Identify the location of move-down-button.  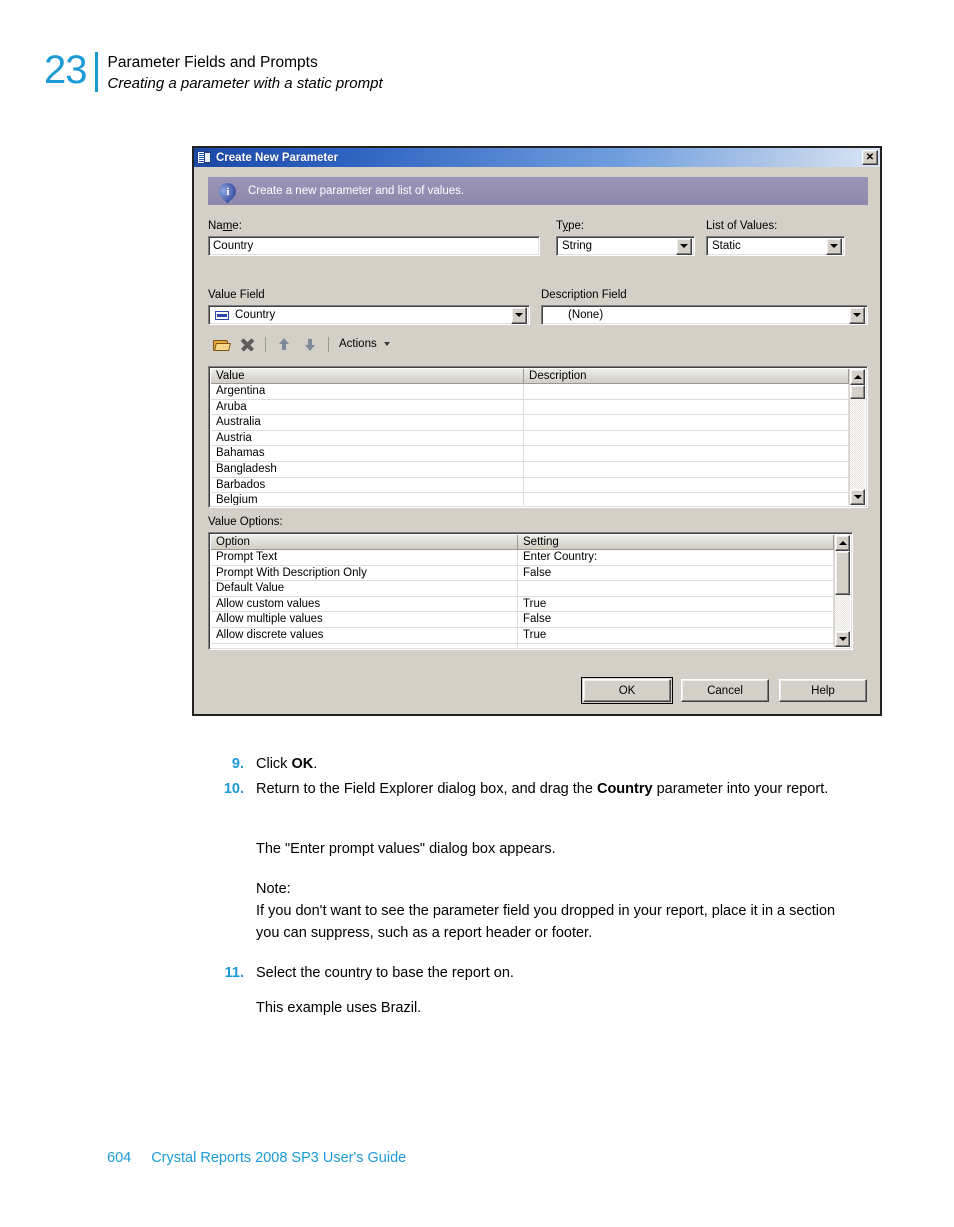
(310, 344).